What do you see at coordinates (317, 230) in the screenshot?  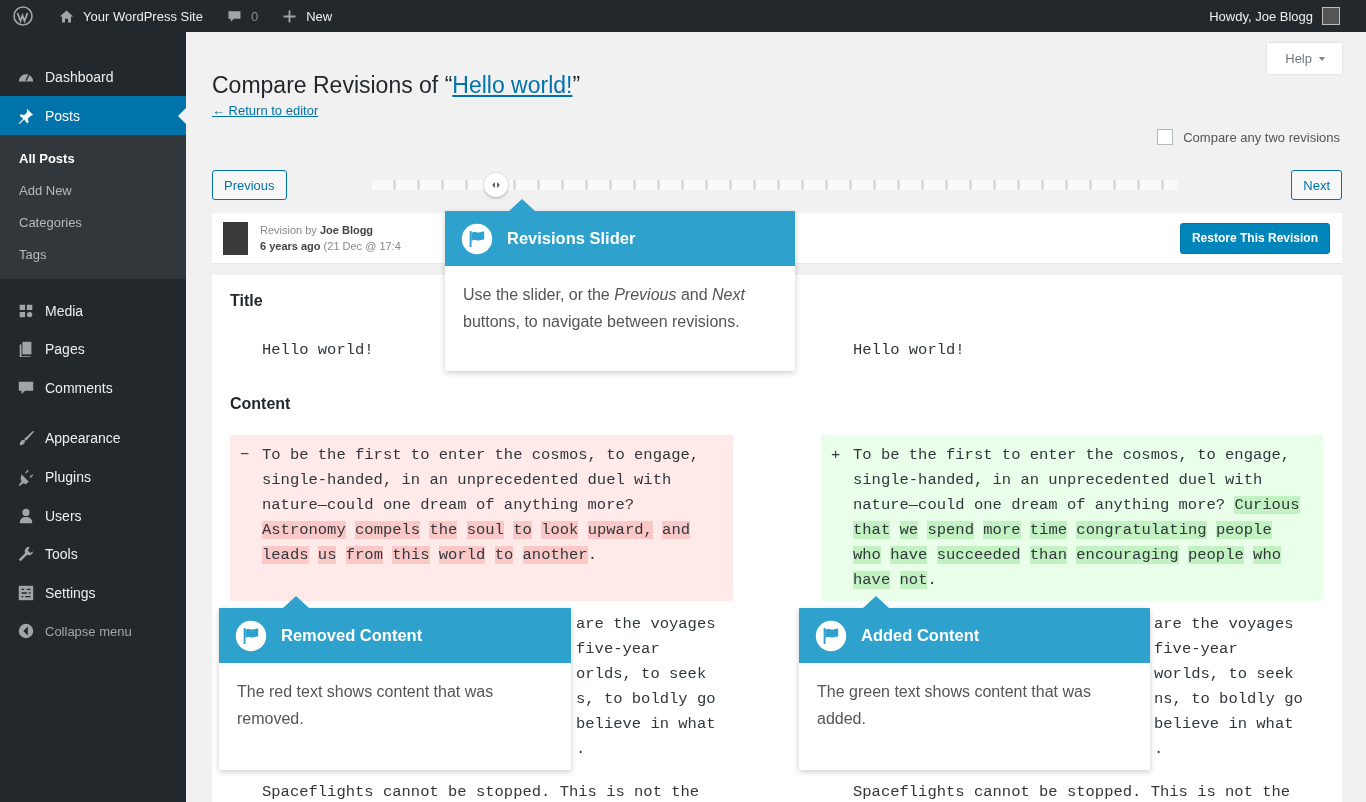 I see `revision-author: Revision by Joe Blogg` at bounding box center [317, 230].